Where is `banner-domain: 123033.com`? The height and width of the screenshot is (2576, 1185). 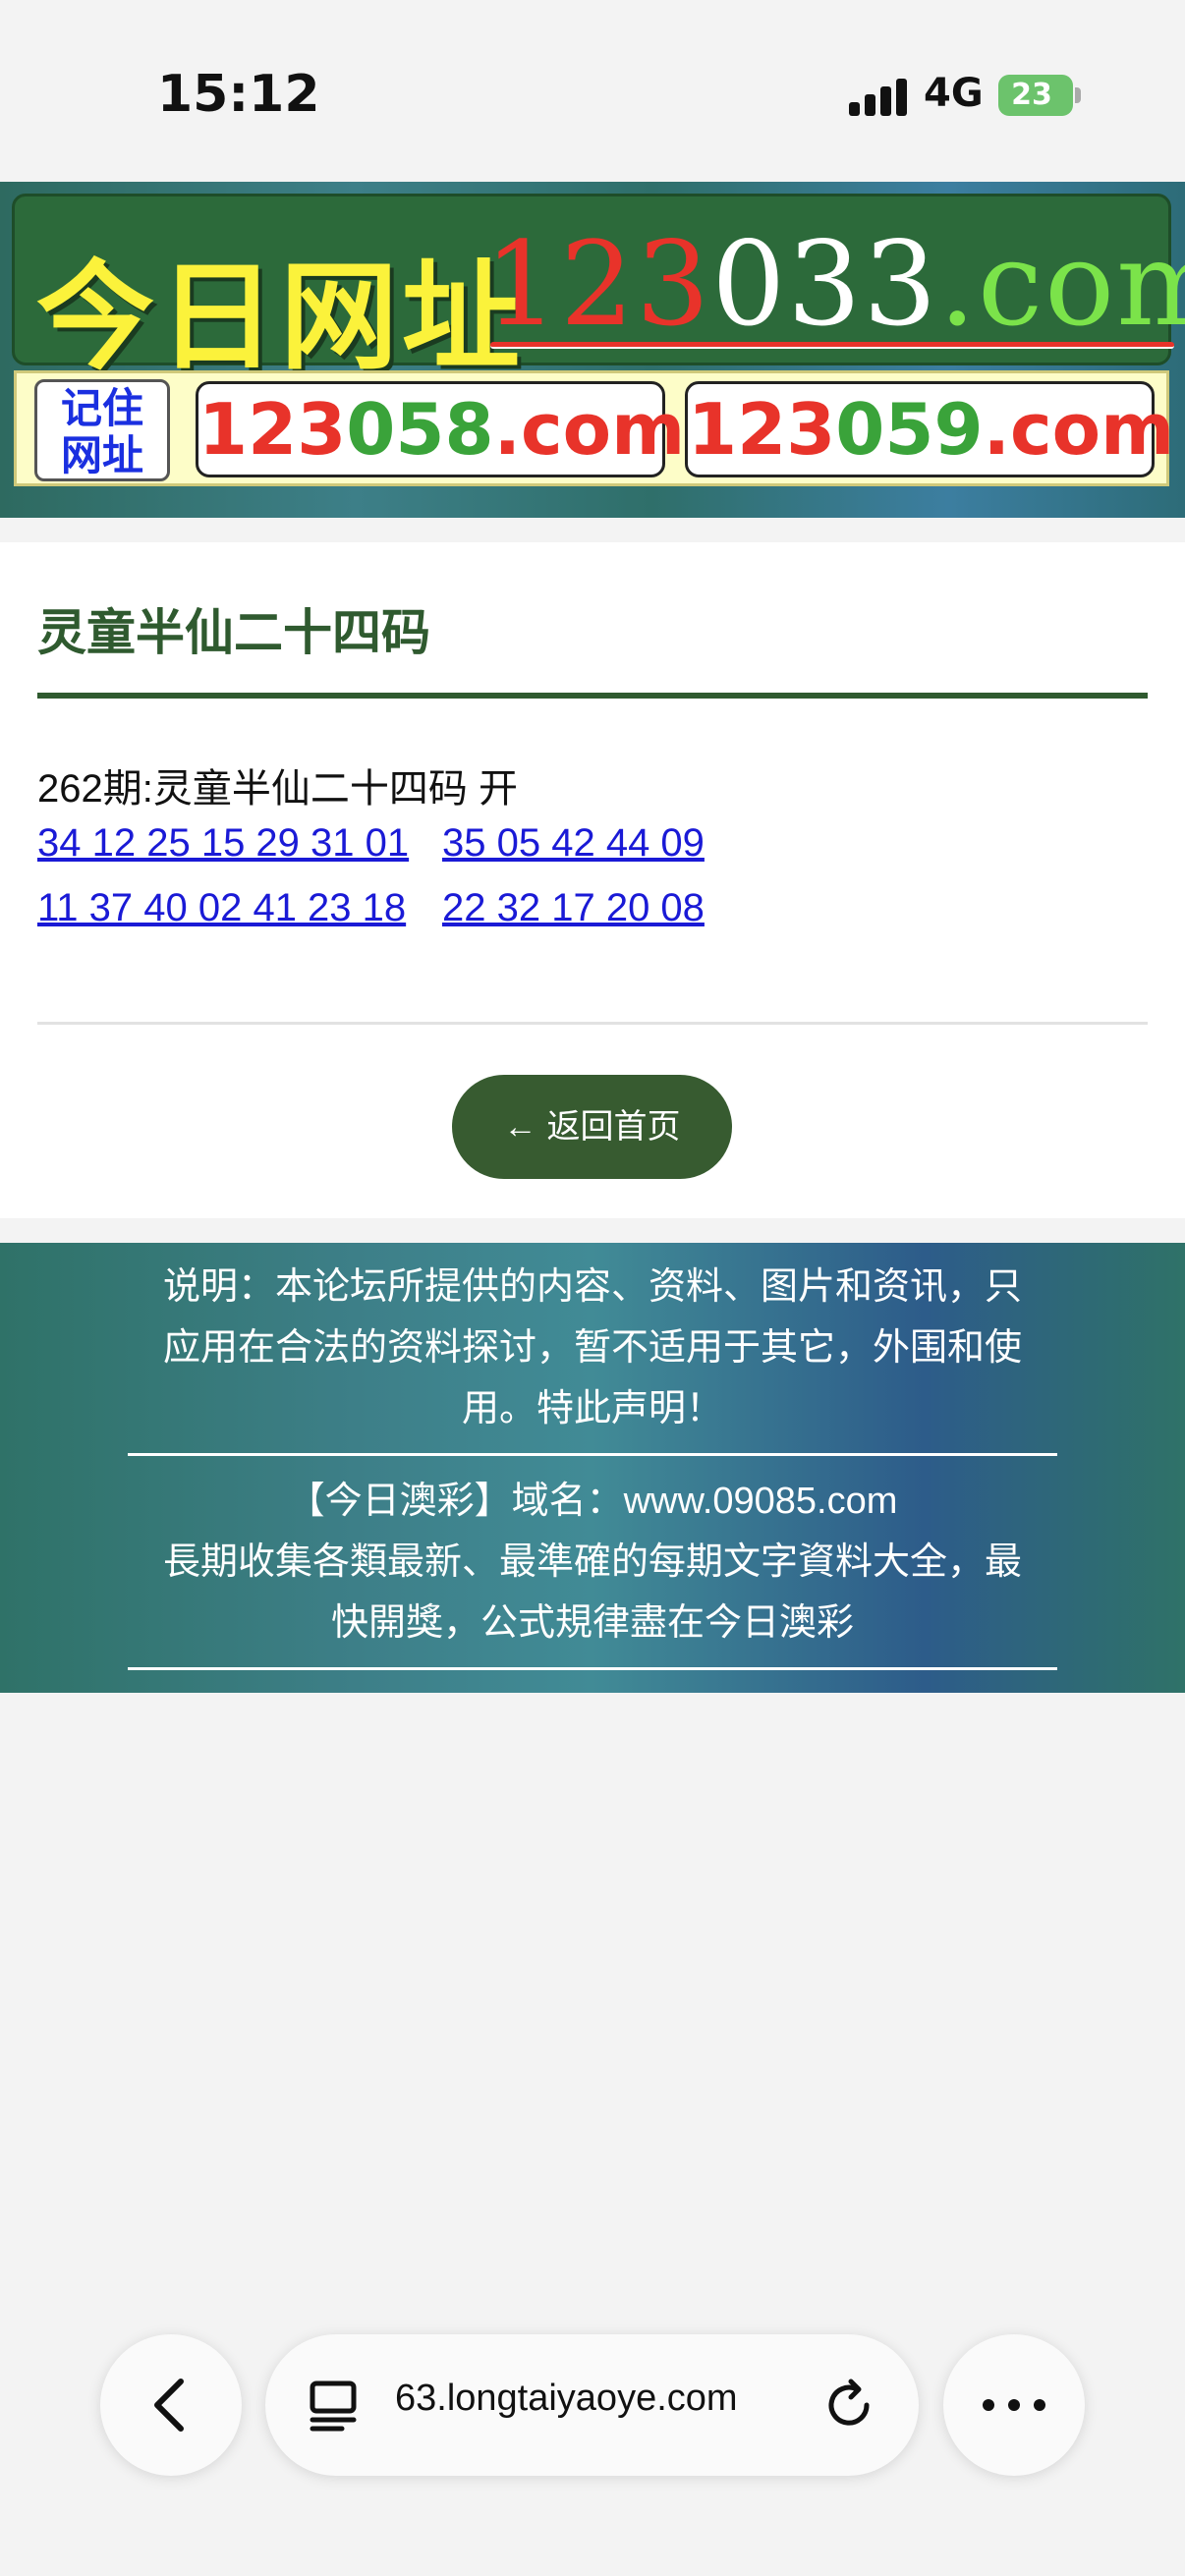
banner-domain: 123033.com is located at coordinates (835, 284).